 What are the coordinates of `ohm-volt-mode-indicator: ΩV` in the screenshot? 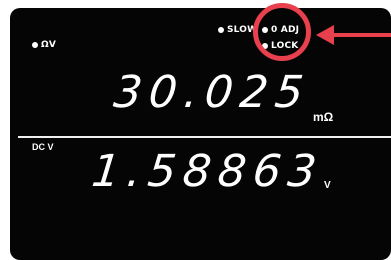 It's located at (44, 45).